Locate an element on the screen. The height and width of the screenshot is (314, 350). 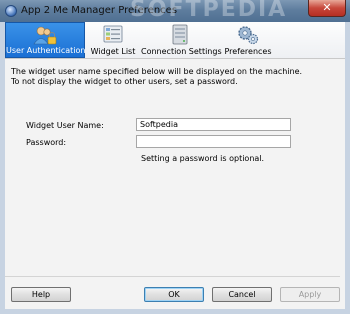
gears-icon is located at coordinates (248, 35).